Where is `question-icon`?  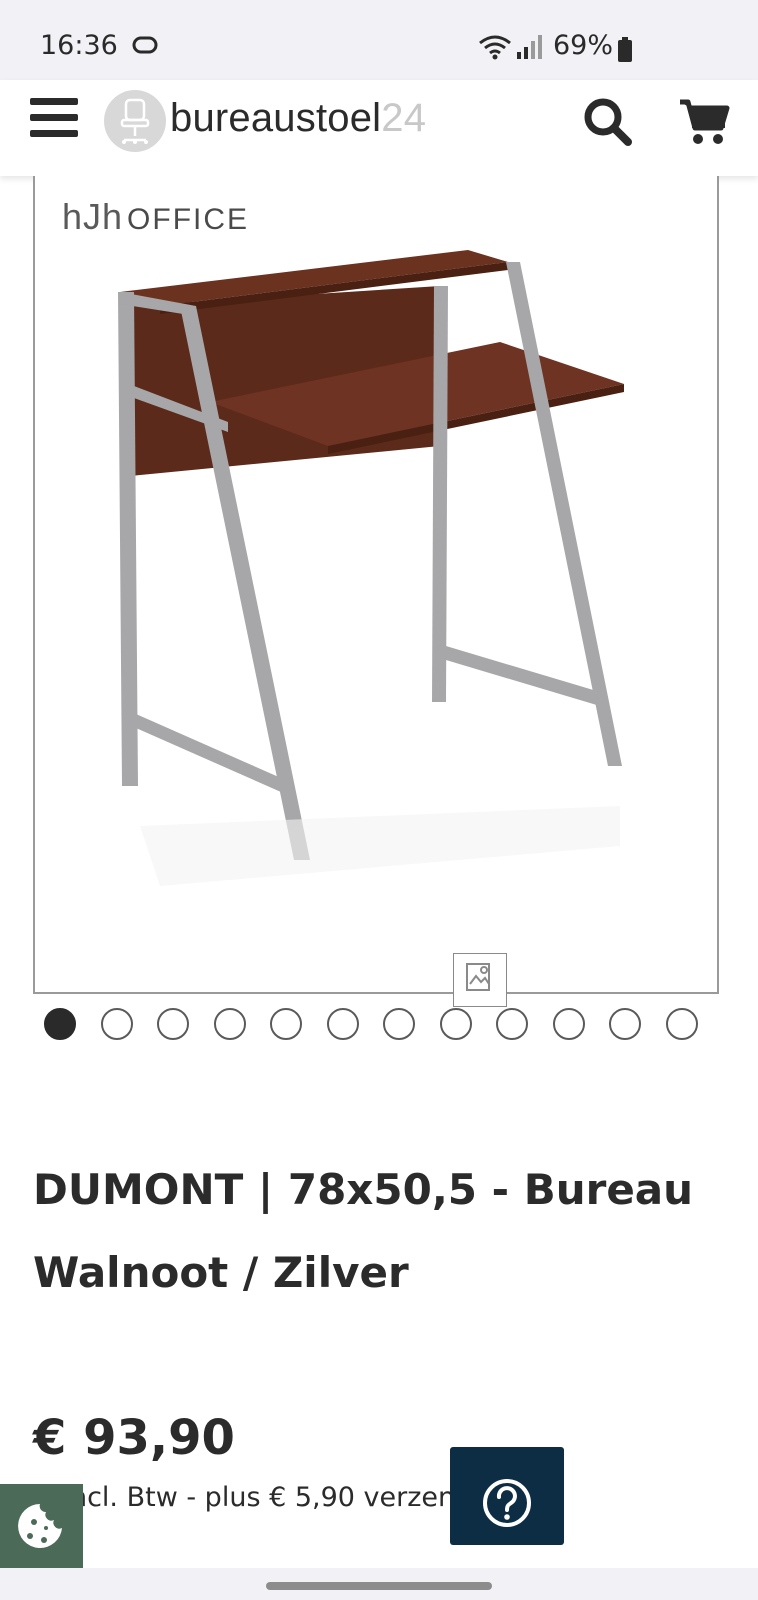
question-icon is located at coordinates (507, 1503).